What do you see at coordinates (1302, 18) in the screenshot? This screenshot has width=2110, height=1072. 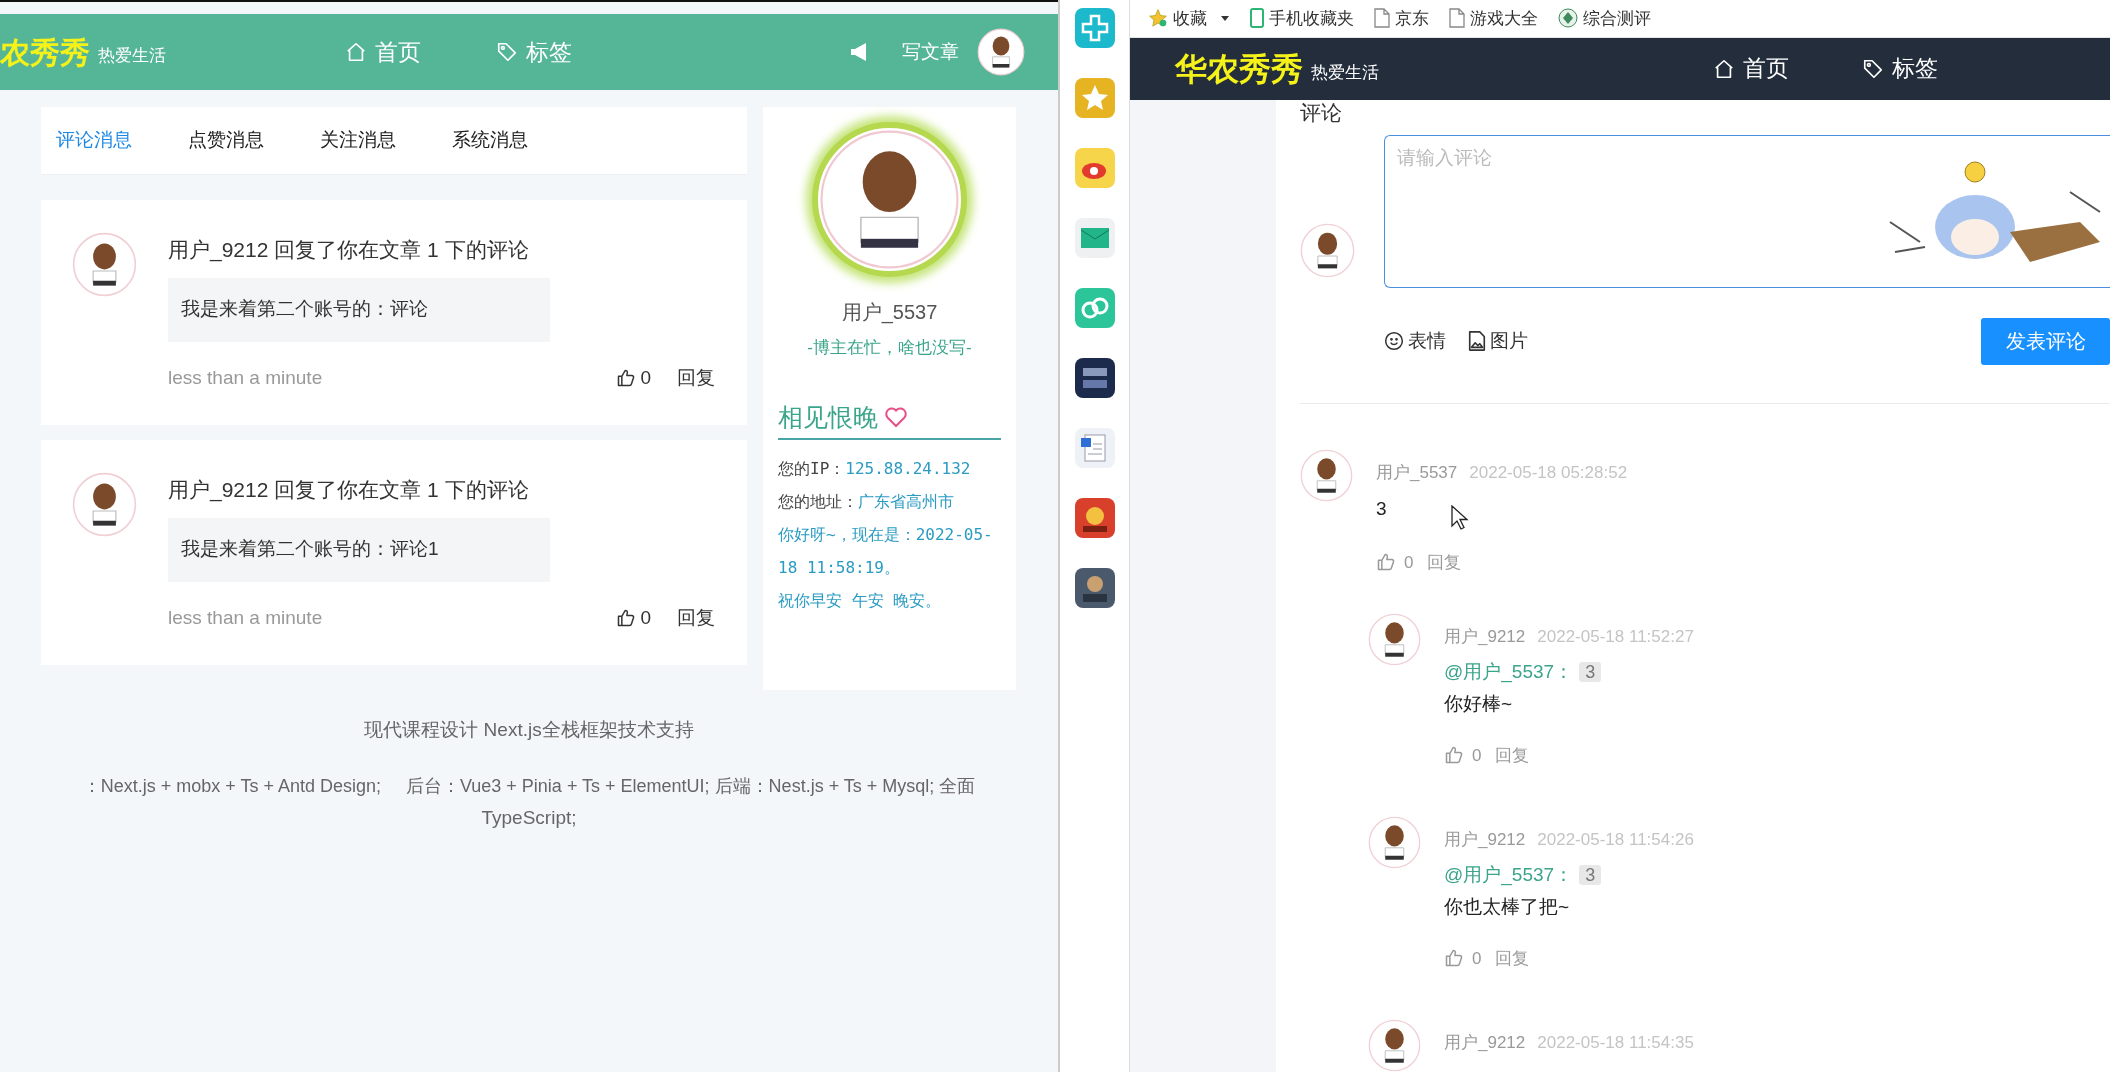 I see `bookmark-link: 手机收藏夹` at bounding box center [1302, 18].